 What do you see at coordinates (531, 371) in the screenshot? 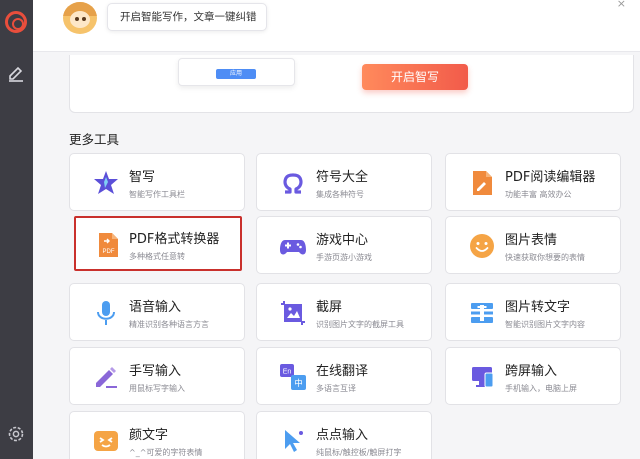
I see `tool-title: 跨屏输入` at bounding box center [531, 371].